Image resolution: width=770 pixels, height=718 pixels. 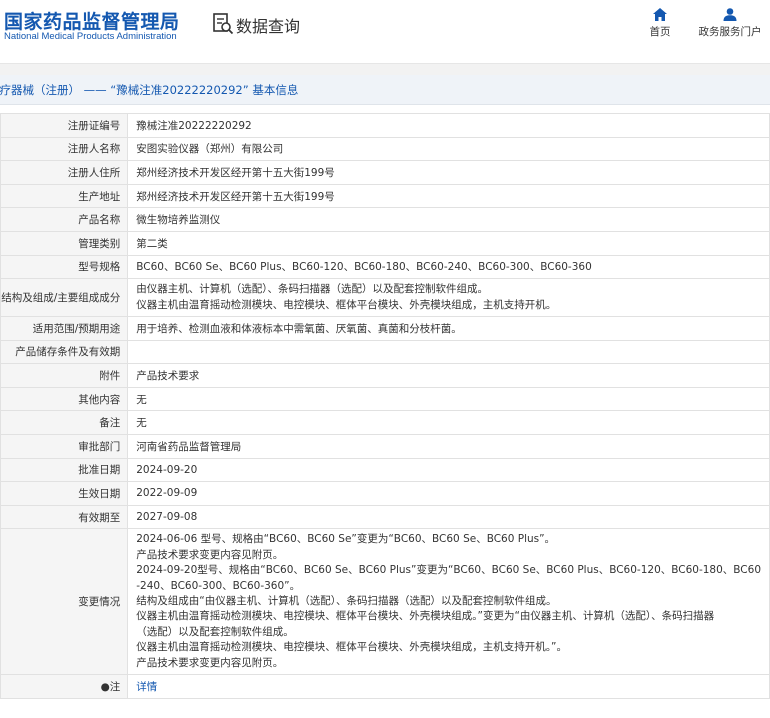 What do you see at coordinates (64, 686) in the screenshot?
I see `row-key: ●注` at bounding box center [64, 686].